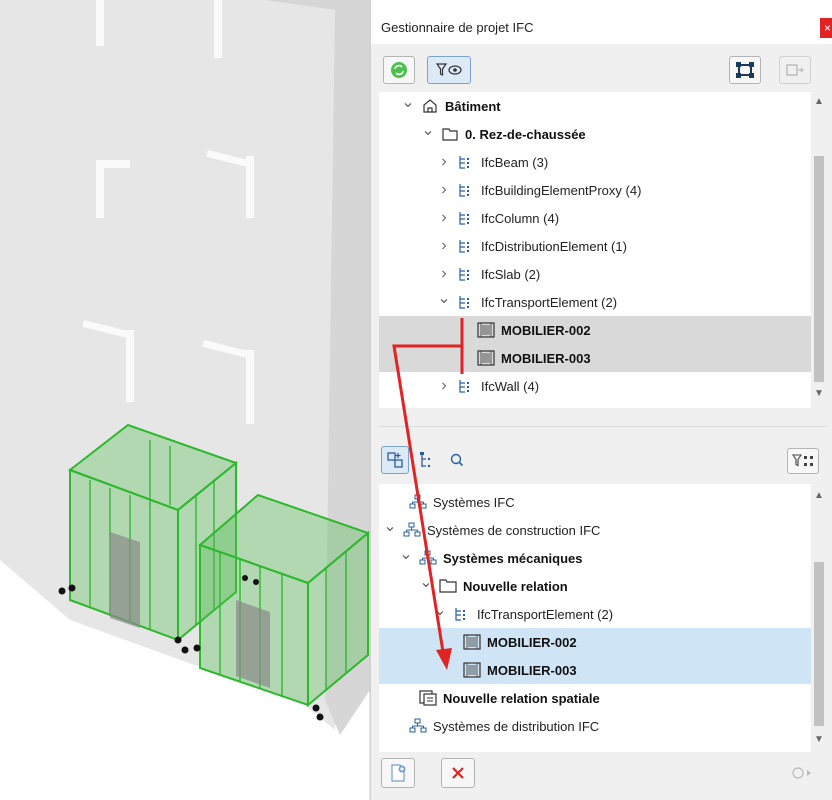 The image size is (832, 800). What do you see at coordinates (428, 698) in the screenshot?
I see `spatial-relation-icon` at bounding box center [428, 698].